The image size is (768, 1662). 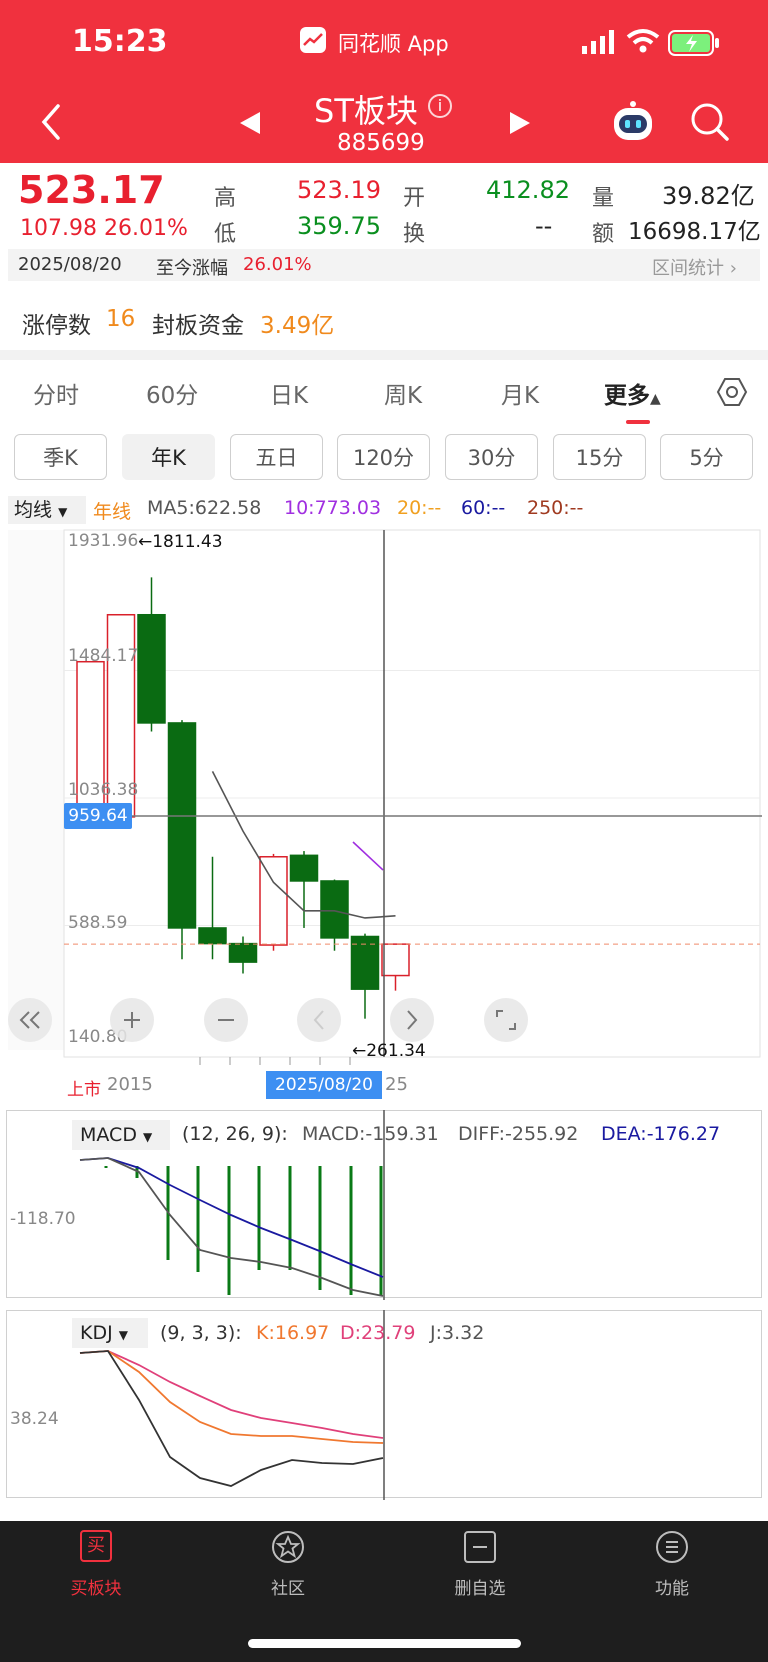 What do you see at coordinates (440, 106) in the screenshot?
I see `info-icon: i` at bounding box center [440, 106].